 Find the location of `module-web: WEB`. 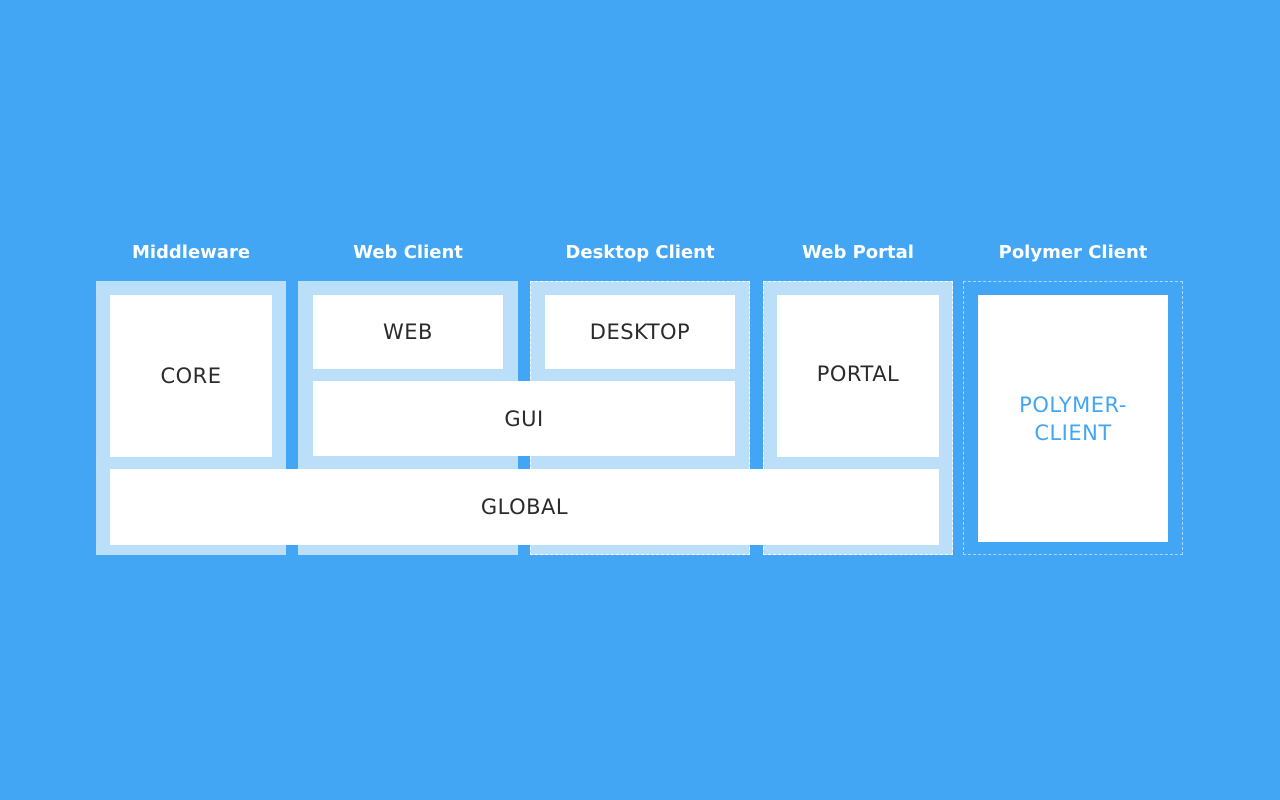

module-web: WEB is located at coordinates (408, 332).